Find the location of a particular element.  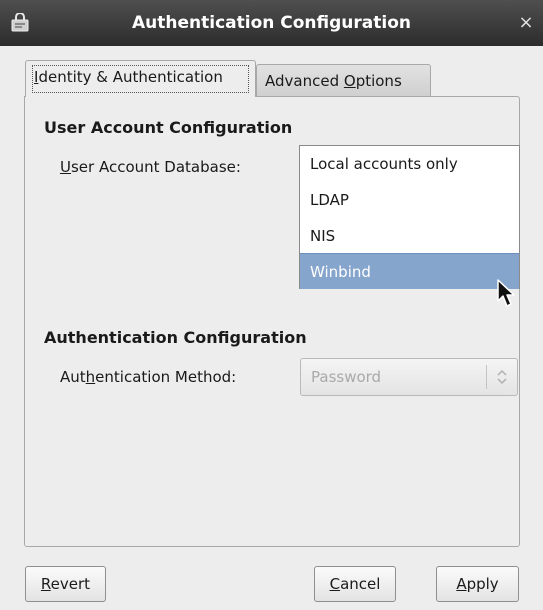

tab-label-post: ptions is located at coordinates (378, 81).